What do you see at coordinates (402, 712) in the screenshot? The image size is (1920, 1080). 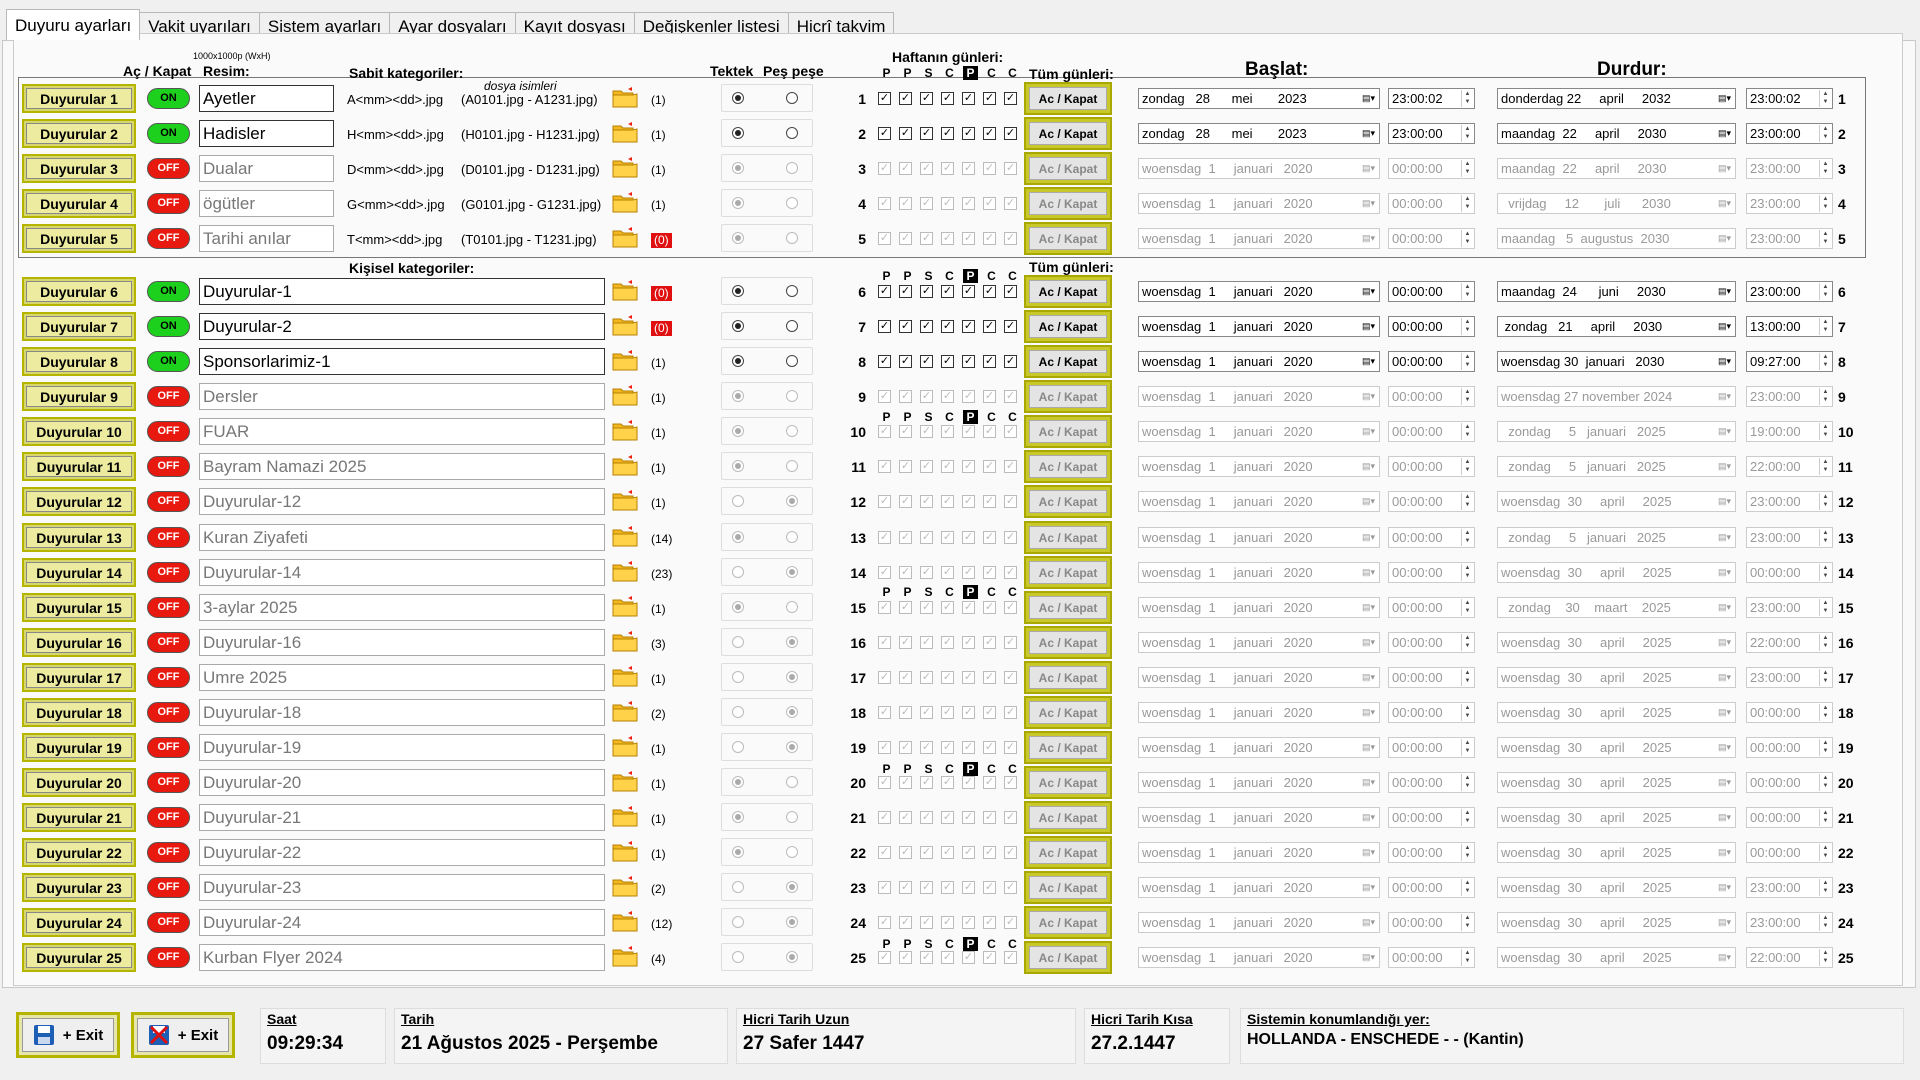 I see `category-name-input-18: Duyurular-18` at bounding box center [402, 712].